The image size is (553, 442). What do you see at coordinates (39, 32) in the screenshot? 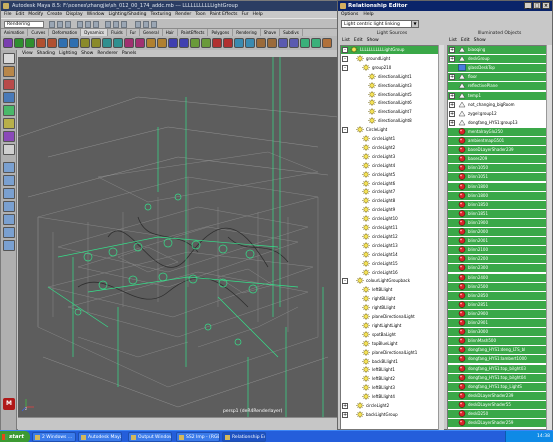
I see `shelf-tab-curves: Curves` at bounding box center [39, 32].